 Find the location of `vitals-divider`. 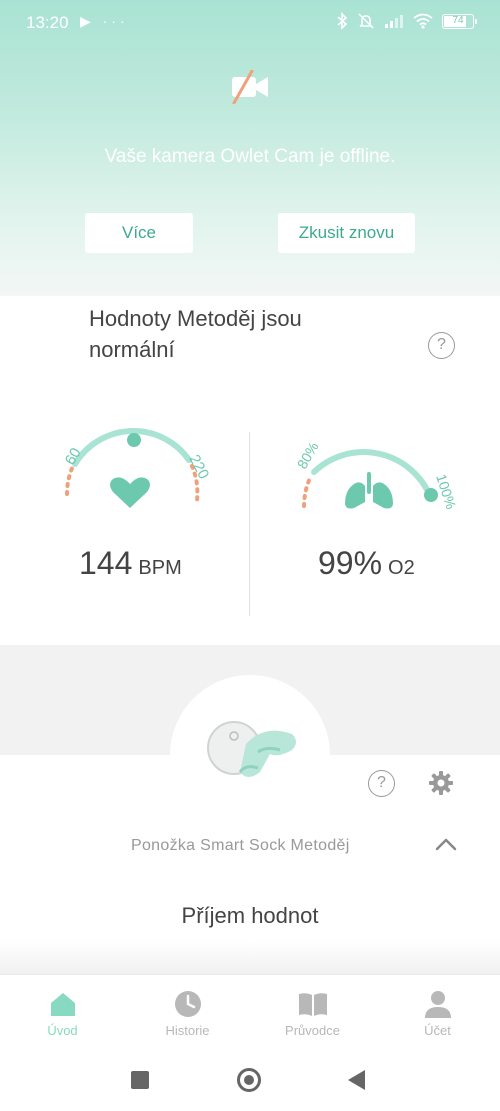

vitals-divider is located at coordinates (249, 524).